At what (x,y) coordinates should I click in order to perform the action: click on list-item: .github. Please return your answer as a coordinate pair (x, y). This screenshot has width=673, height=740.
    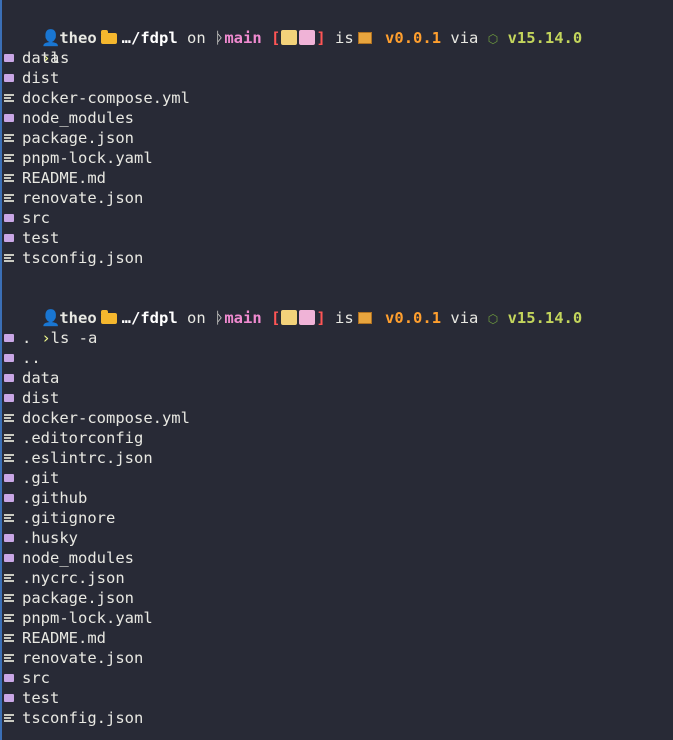
    Looking at the image, I should click on (338, 498).